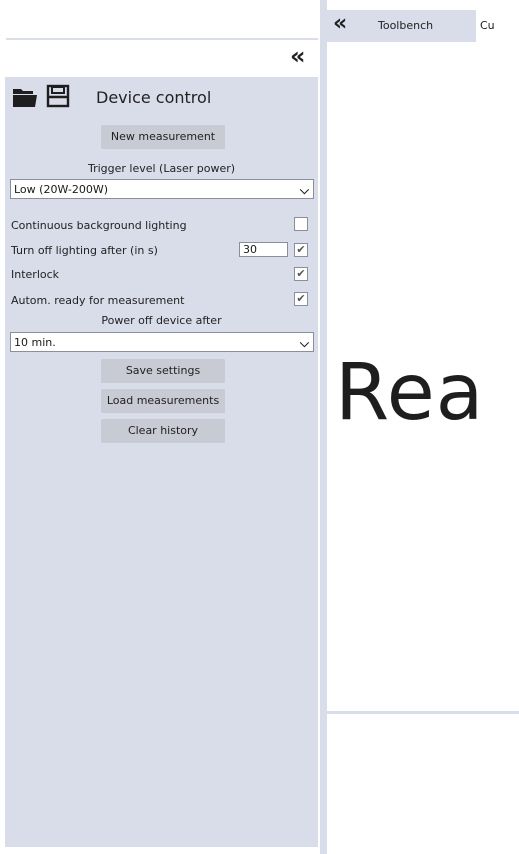  What do you see at coordinates (161, 168) in the screenshot?
I see `trigger-level-label: Trigger level (Laser power)` at bounding box center [161, 168].